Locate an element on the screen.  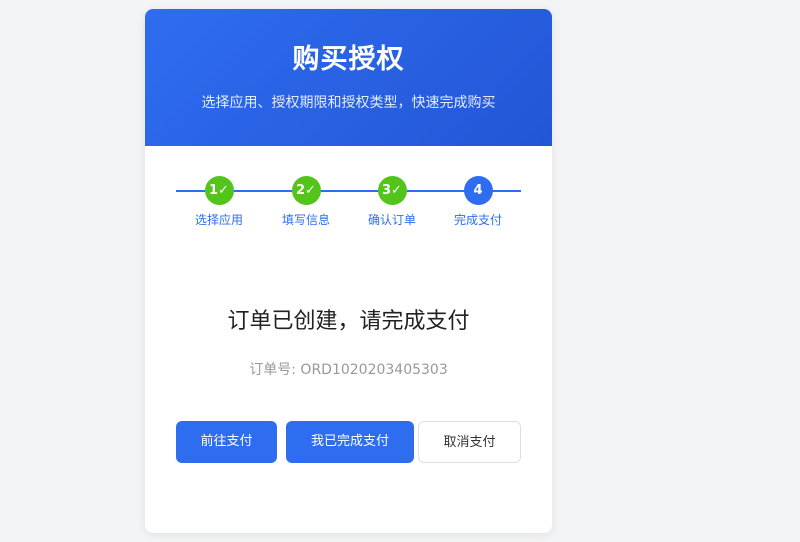
order-number-label: 订单号: is located at coordinates (272, 370).